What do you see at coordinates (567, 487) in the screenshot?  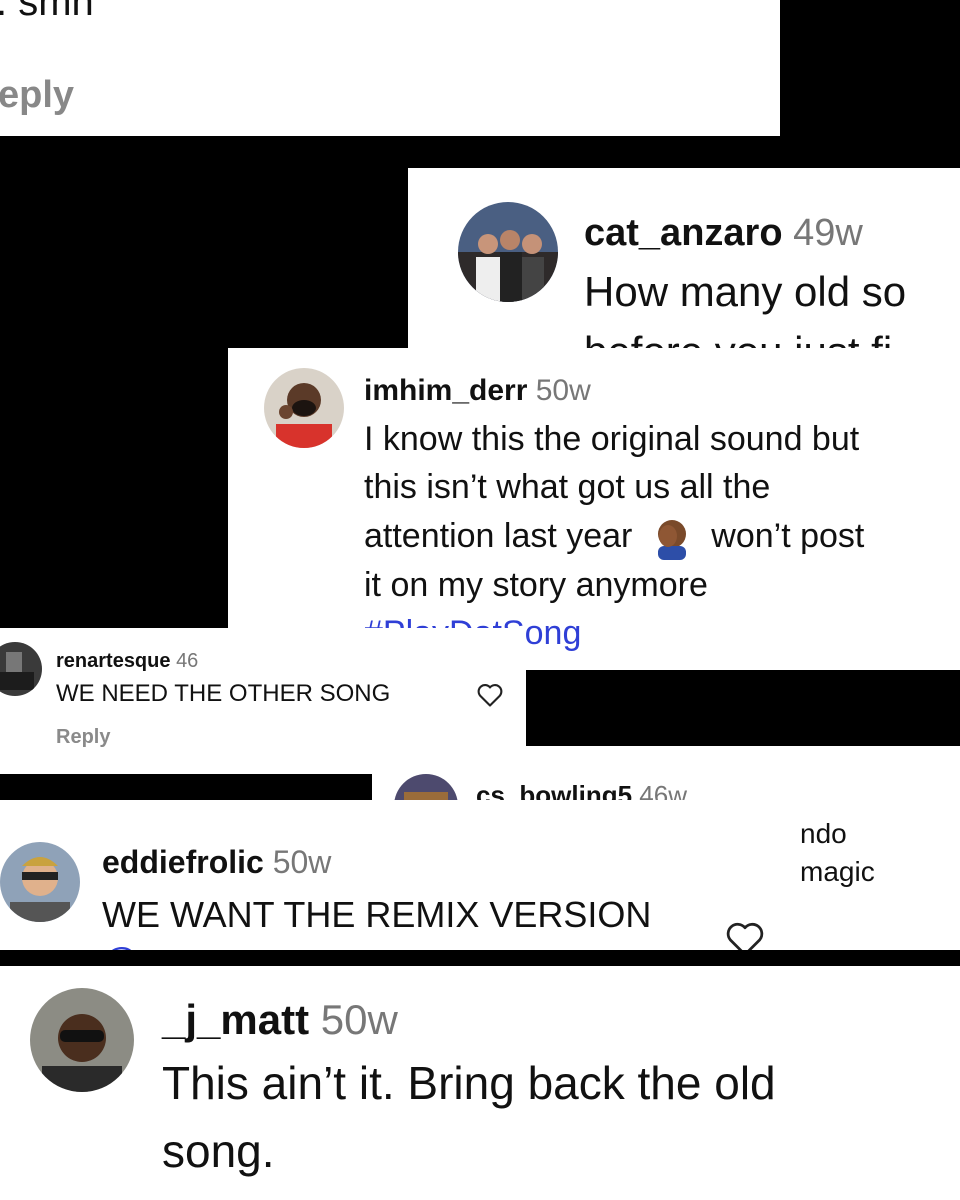 I see `comment-text-line: this isn’t what got us all the` at bounding box center [567, 487].